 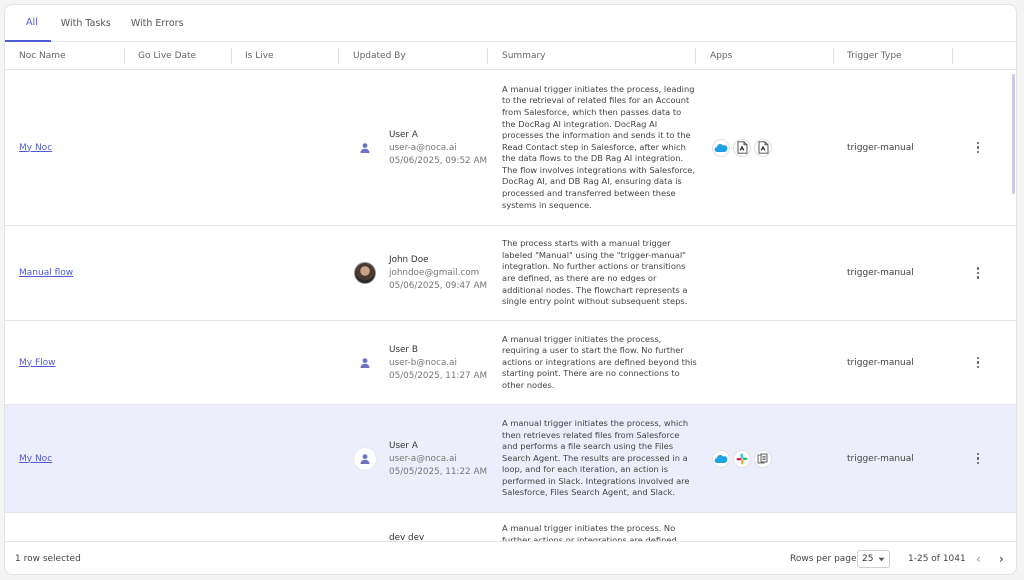 I want to click on noc-name-link: Manual flow, so click(x=46, y=273).